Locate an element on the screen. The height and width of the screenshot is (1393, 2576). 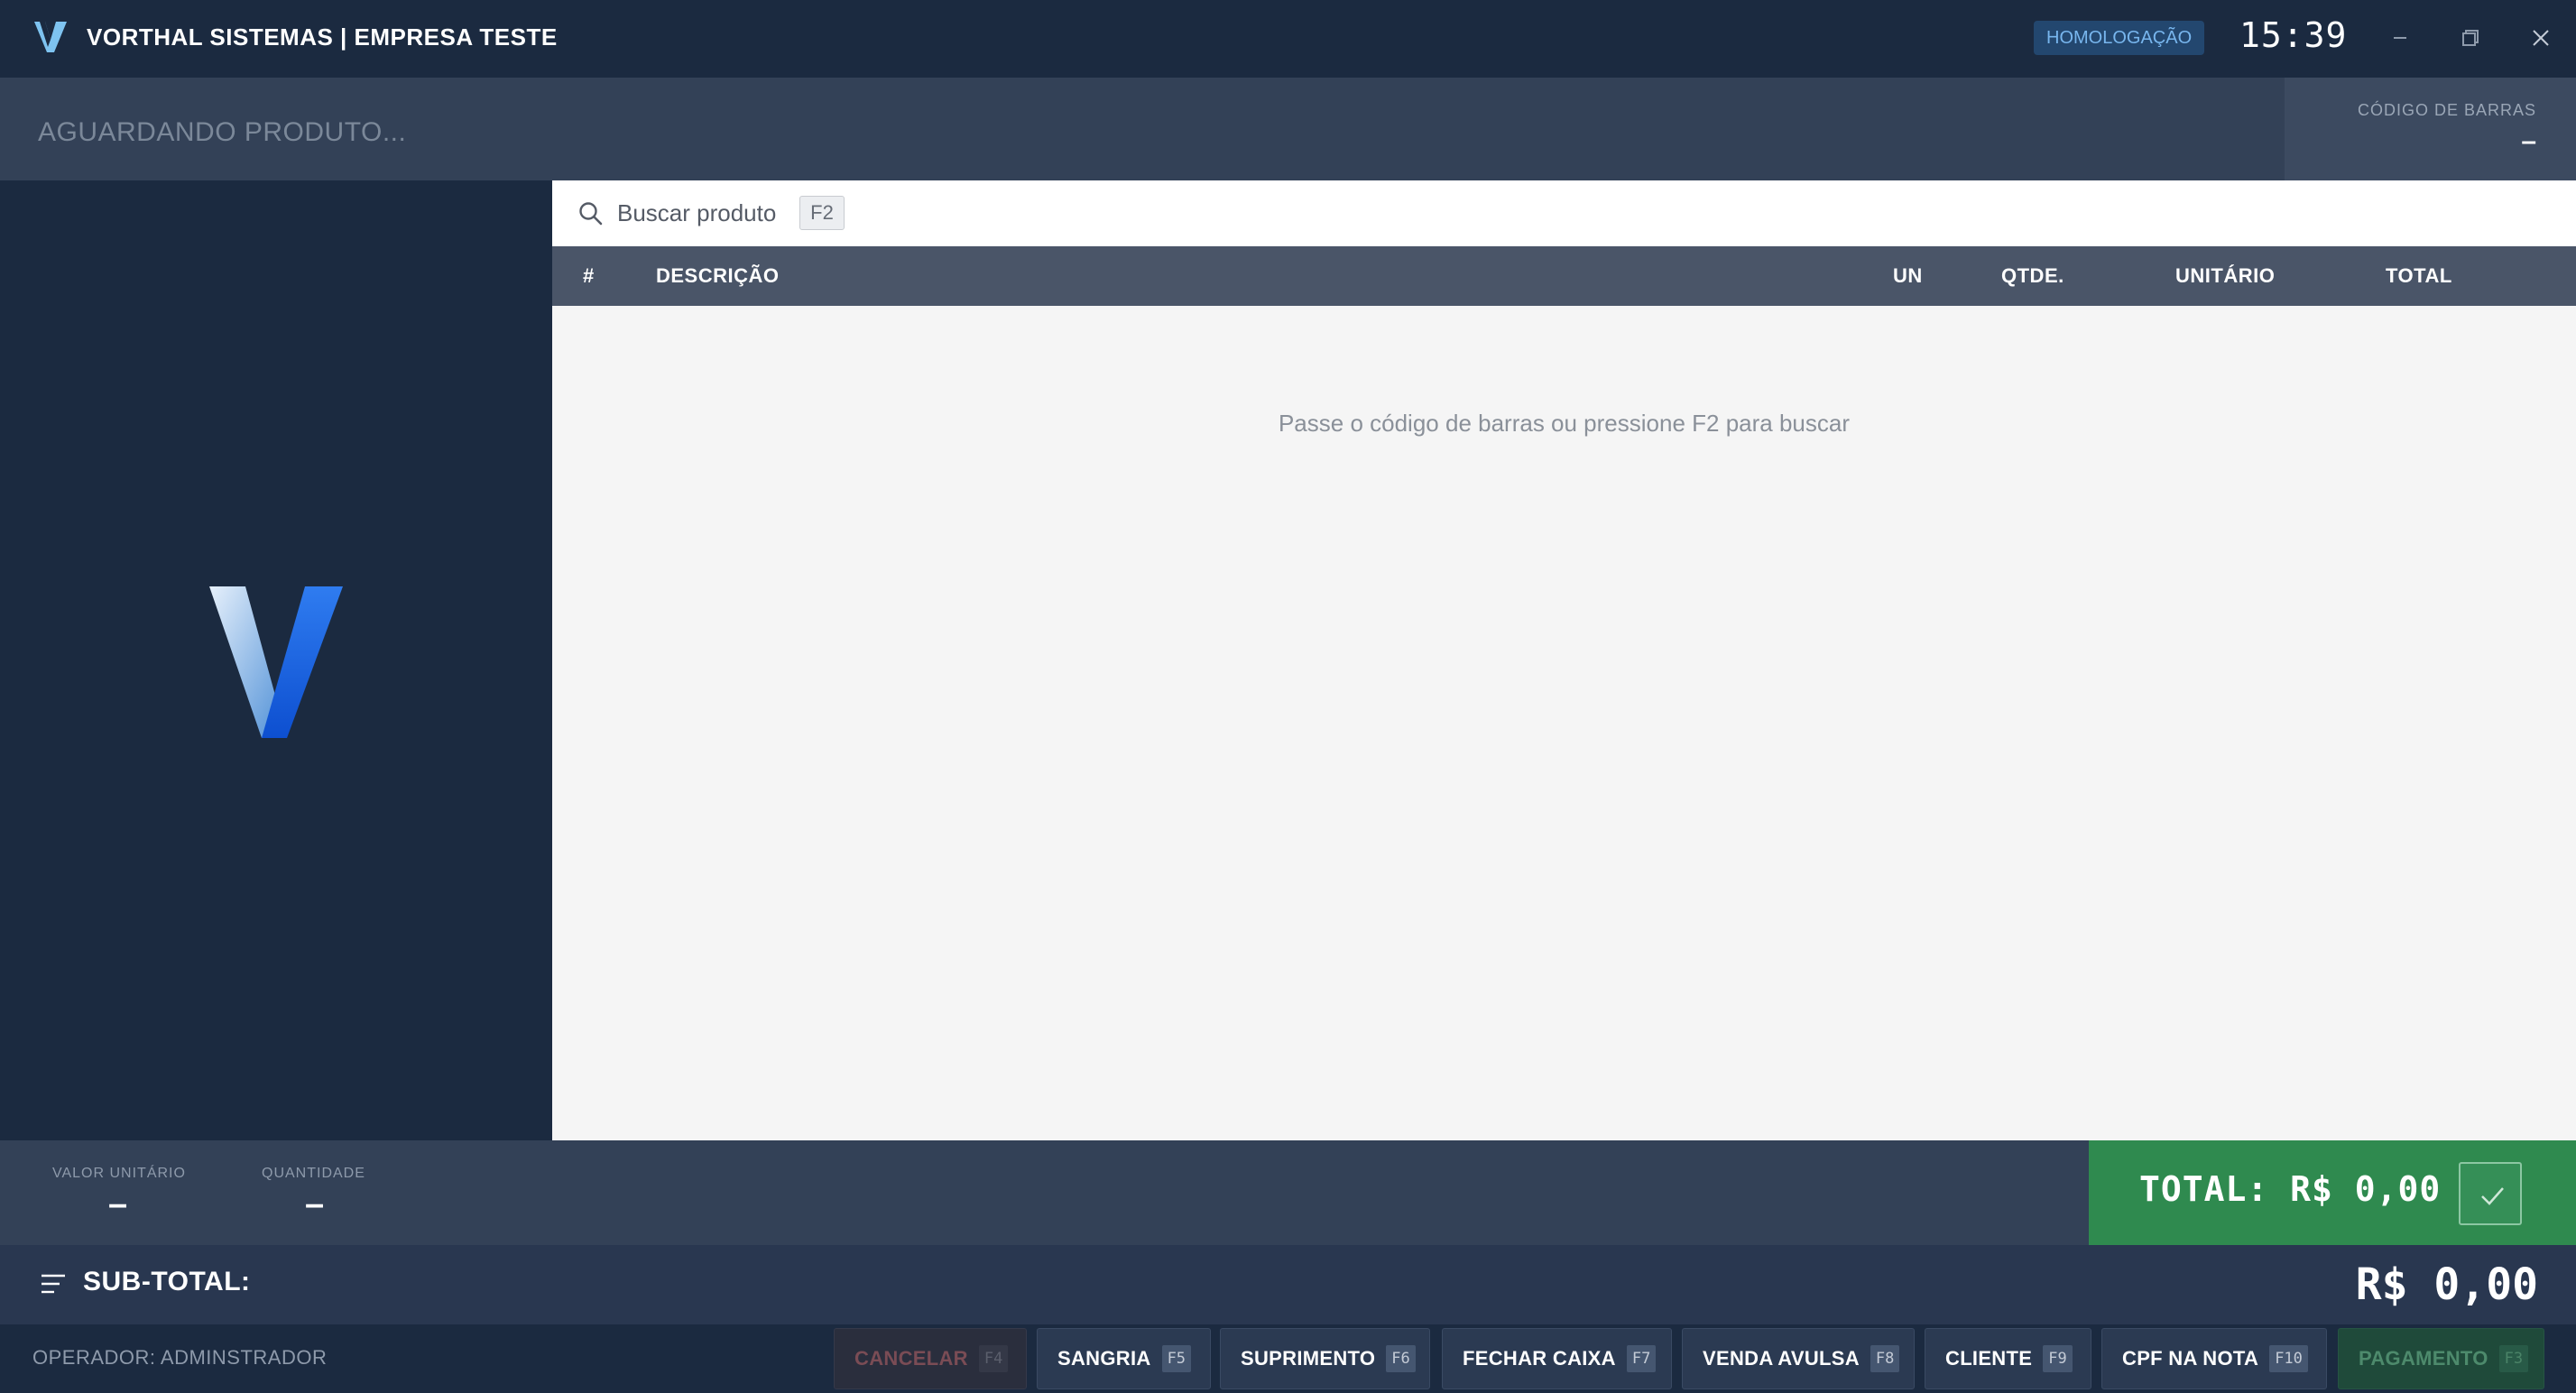
column-header-description: DESCRIÇÃO is located at coordinates (718, 275).